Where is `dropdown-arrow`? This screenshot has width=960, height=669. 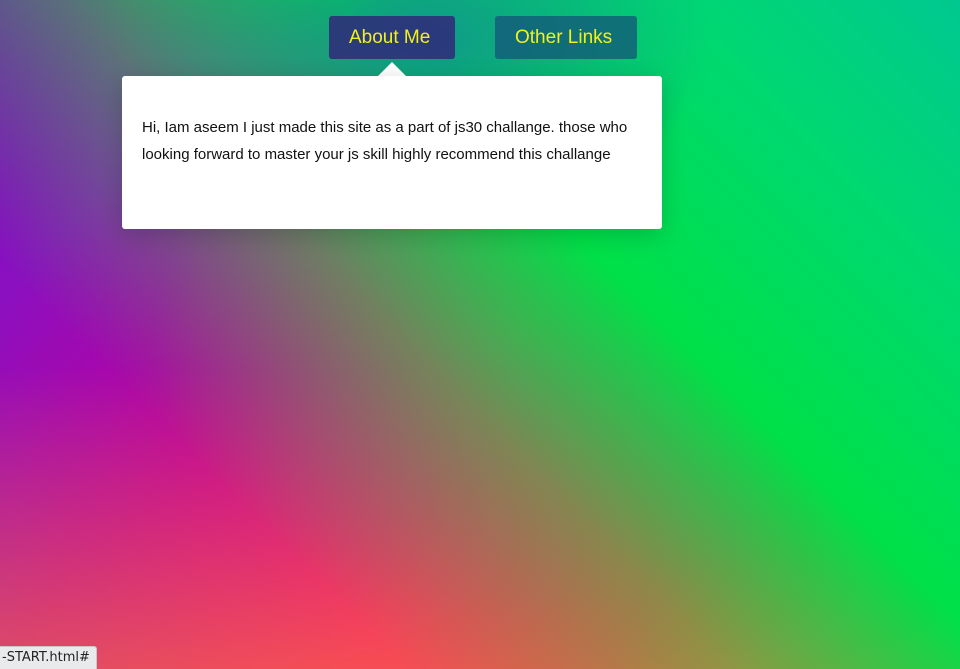 dropdown-arrow is located at coordinates (392, 69).